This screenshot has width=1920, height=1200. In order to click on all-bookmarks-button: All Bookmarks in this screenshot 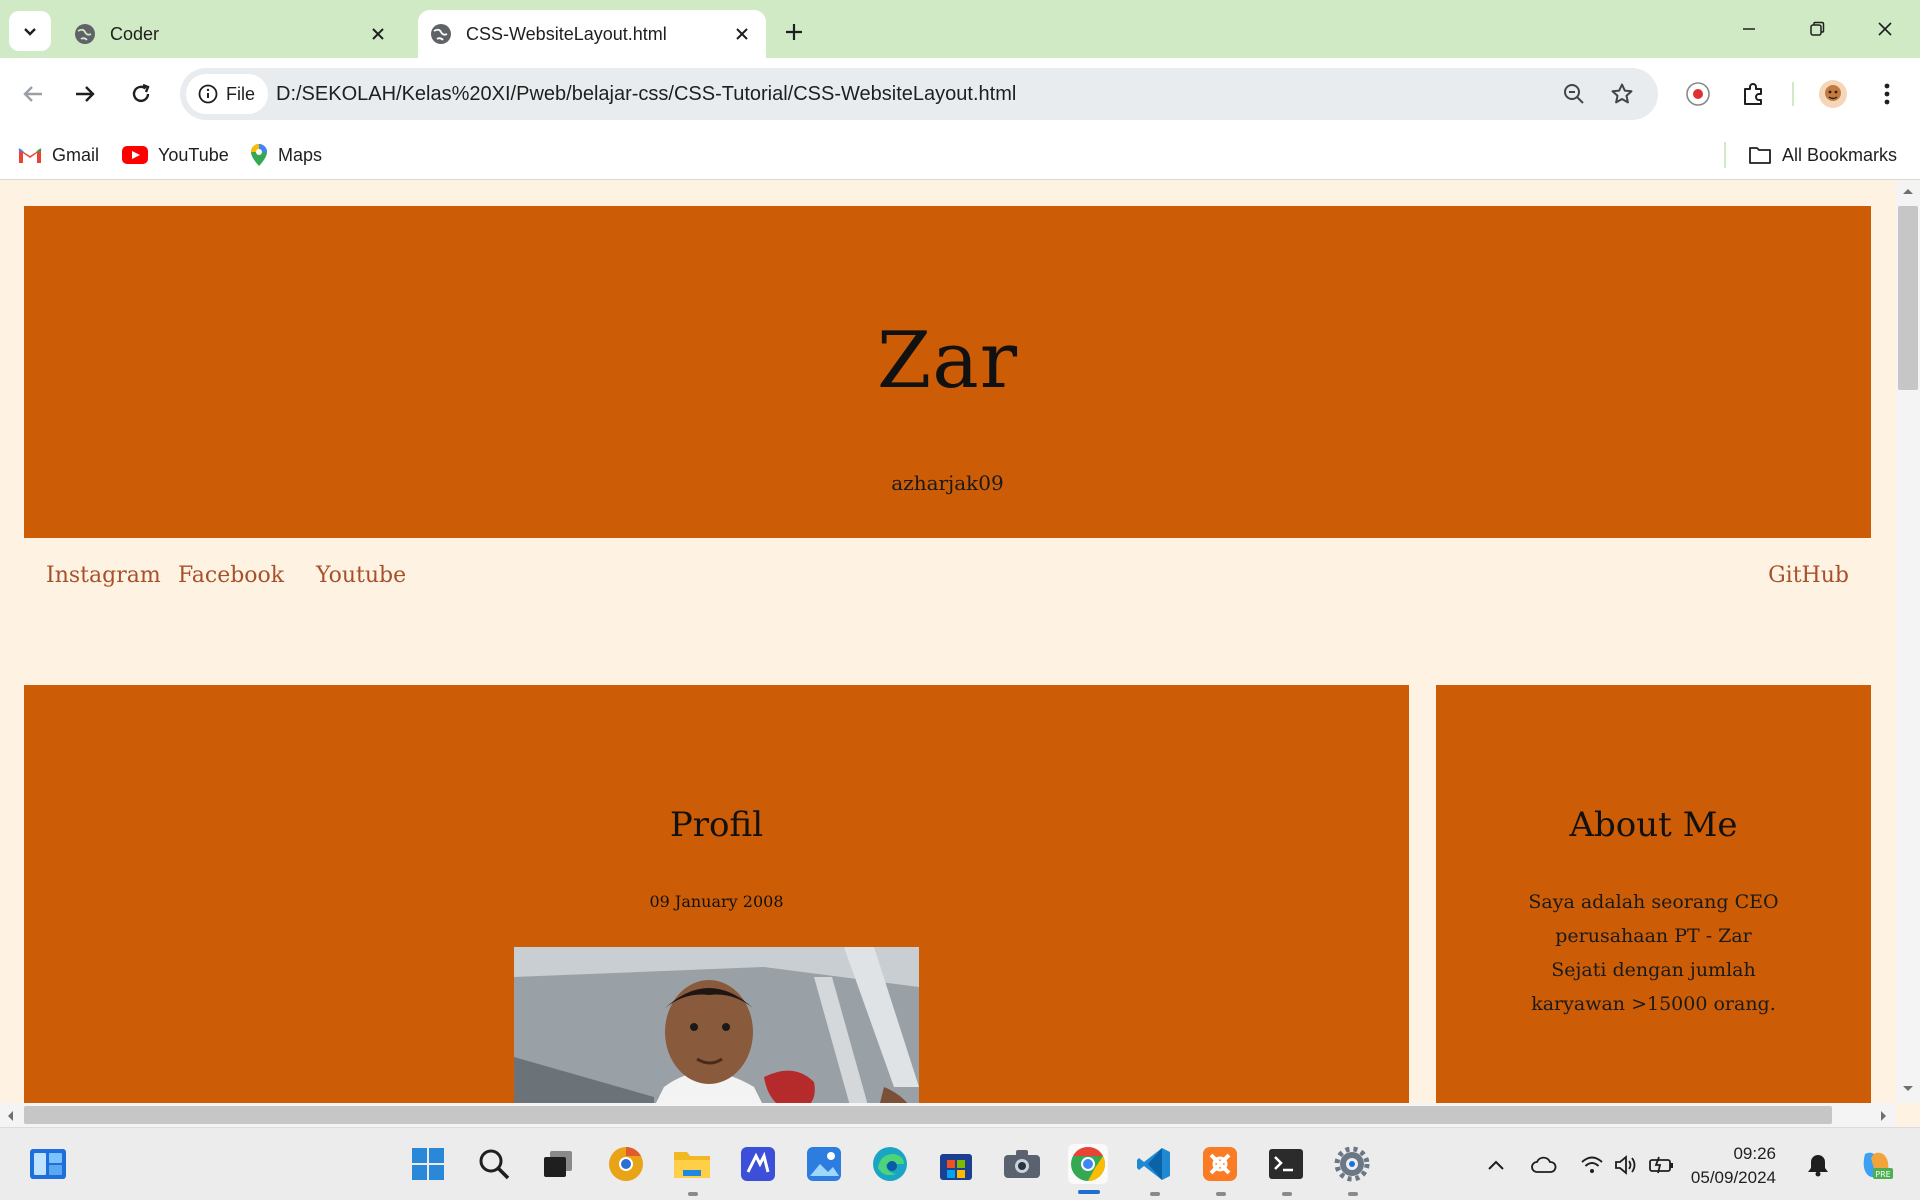, I will do `click(1822, 155)`.